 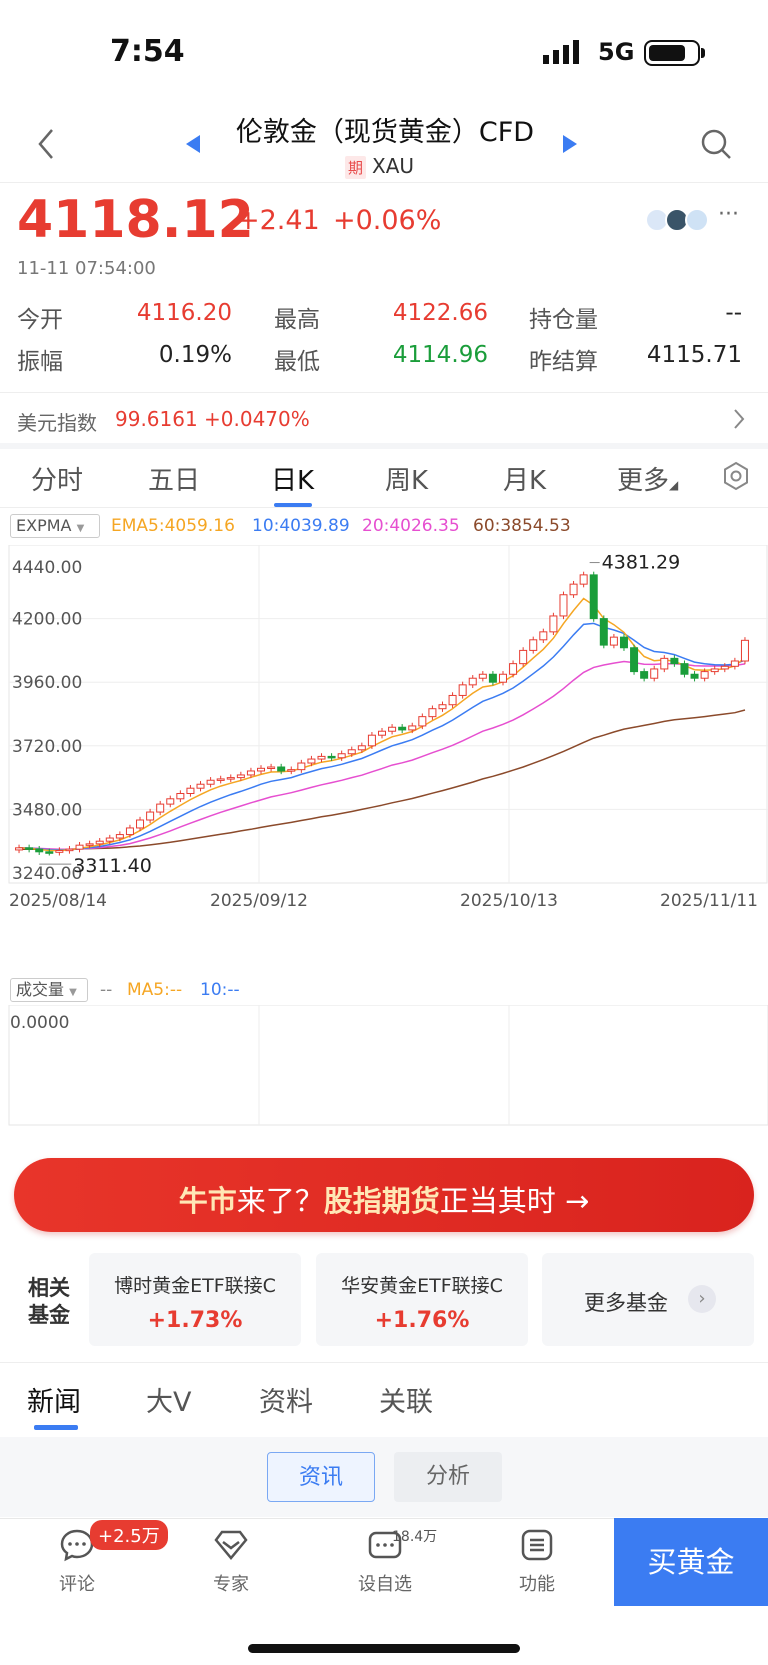 What do you see at coordinates (54, 1399) in the screenshot?
I see `tab-news: 新闻` at bounding box center [54, 1399].